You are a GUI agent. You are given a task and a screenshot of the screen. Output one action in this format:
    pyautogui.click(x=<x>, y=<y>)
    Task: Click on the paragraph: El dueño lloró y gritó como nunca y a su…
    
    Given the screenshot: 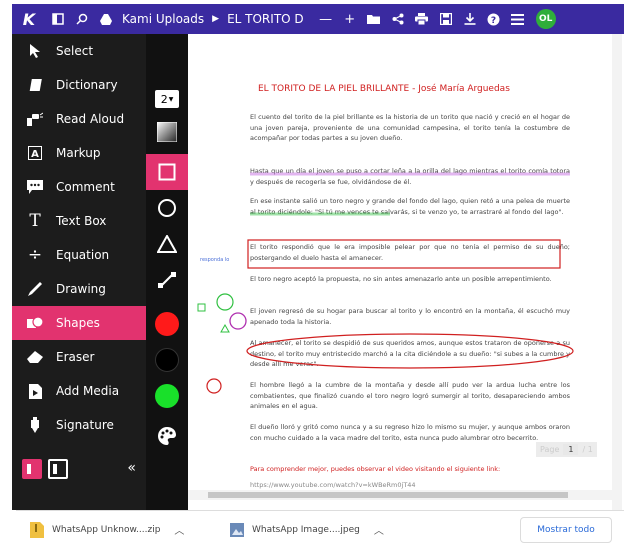 What is the action you would take?
    pyautogui.click(x=410, y=432)
    